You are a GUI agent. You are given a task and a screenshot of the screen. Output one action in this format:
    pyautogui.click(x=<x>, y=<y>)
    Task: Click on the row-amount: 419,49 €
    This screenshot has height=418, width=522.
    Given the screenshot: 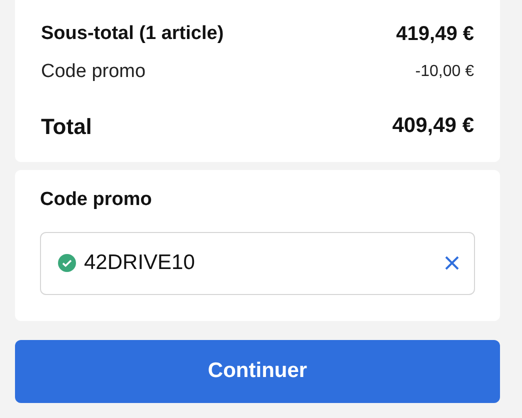 What is the action you would take?
    pyautogui.click(x=435, y=34)
    